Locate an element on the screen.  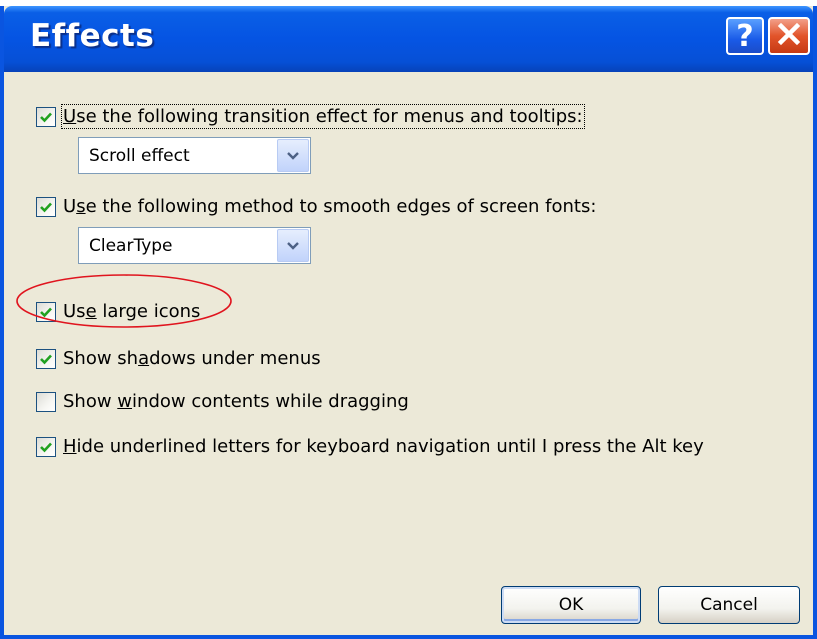
transition-effect-value: Scroll effect is located at coordinates (139, 156).